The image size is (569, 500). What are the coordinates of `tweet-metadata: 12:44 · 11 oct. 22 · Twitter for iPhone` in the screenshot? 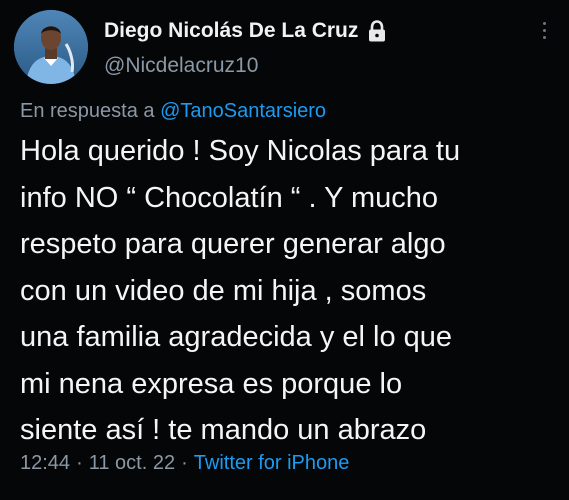 It's located at (184, 463).